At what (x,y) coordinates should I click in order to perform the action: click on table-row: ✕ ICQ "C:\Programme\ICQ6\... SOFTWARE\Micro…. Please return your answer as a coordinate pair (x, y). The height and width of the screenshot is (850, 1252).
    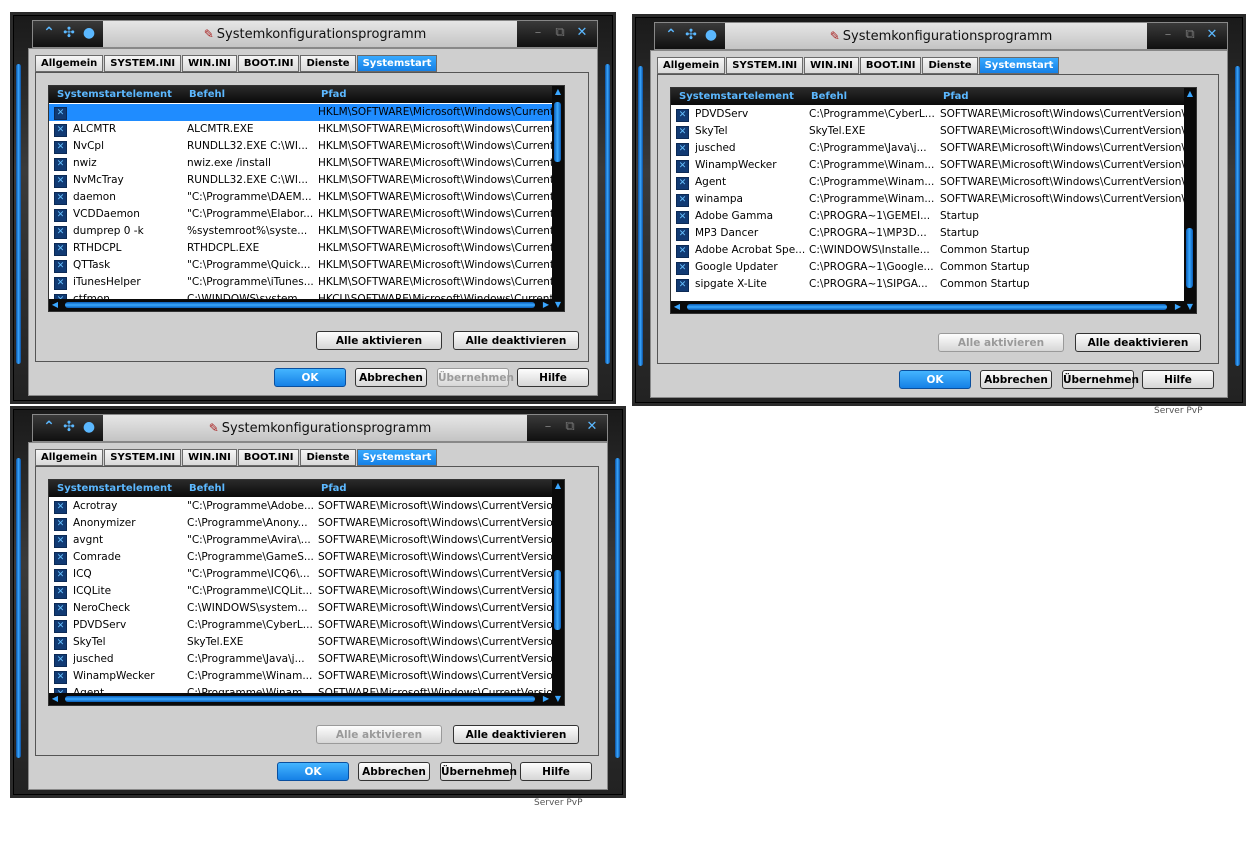
    Looking at the image, I should click on (306, 574).